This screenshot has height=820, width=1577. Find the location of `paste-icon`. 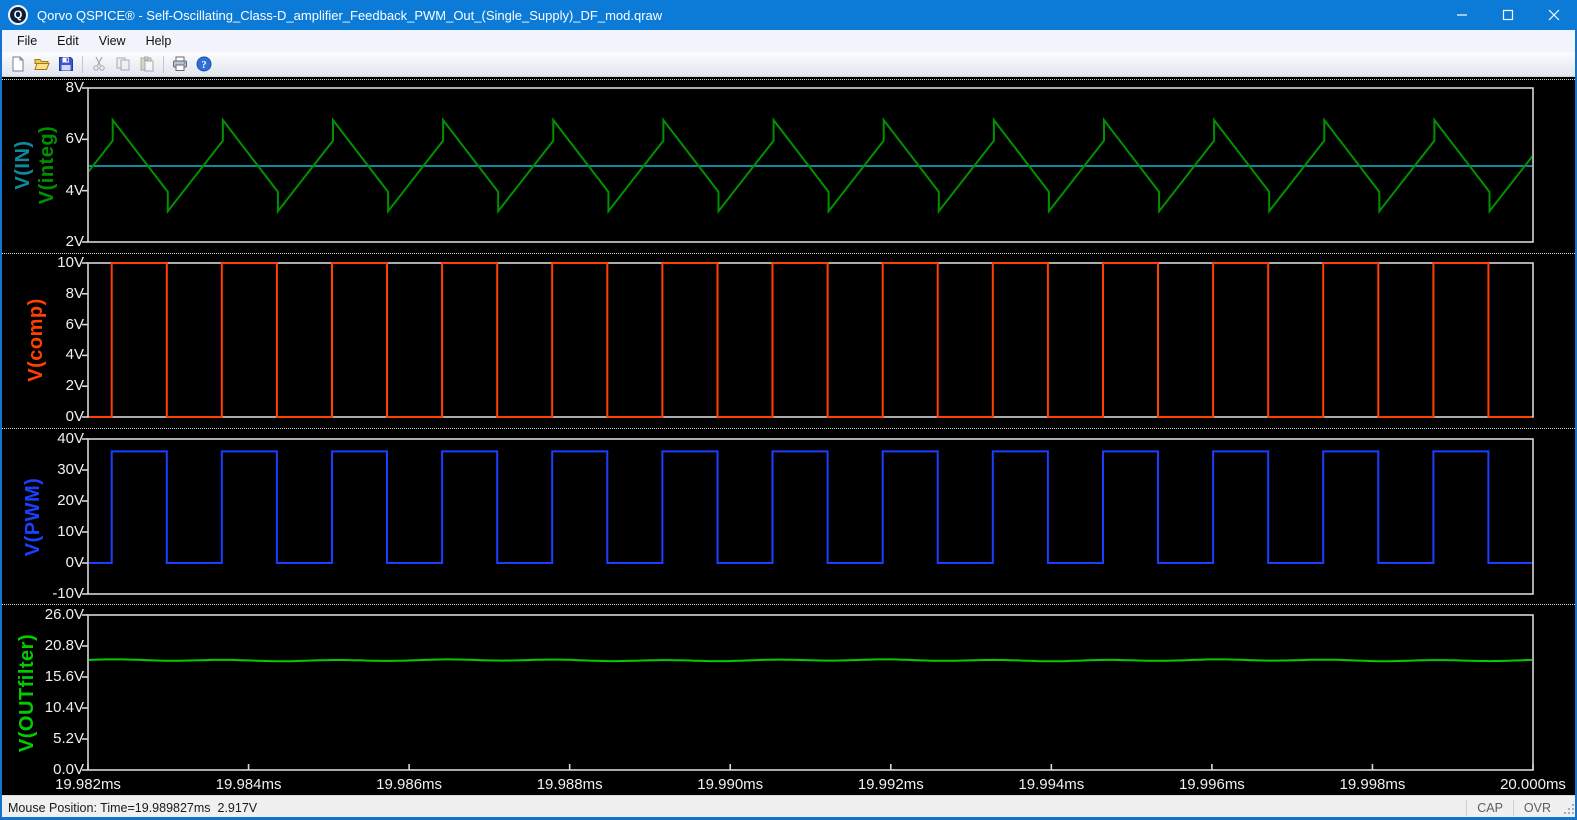

paste-icon is located at coordinates (147, 64).